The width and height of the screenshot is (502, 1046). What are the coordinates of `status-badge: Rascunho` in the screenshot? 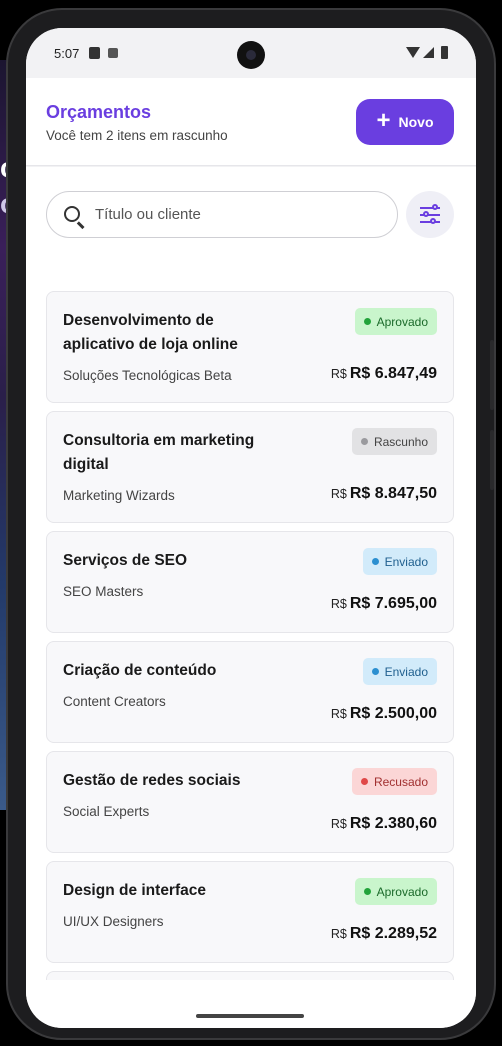 It's located at (394, 441).